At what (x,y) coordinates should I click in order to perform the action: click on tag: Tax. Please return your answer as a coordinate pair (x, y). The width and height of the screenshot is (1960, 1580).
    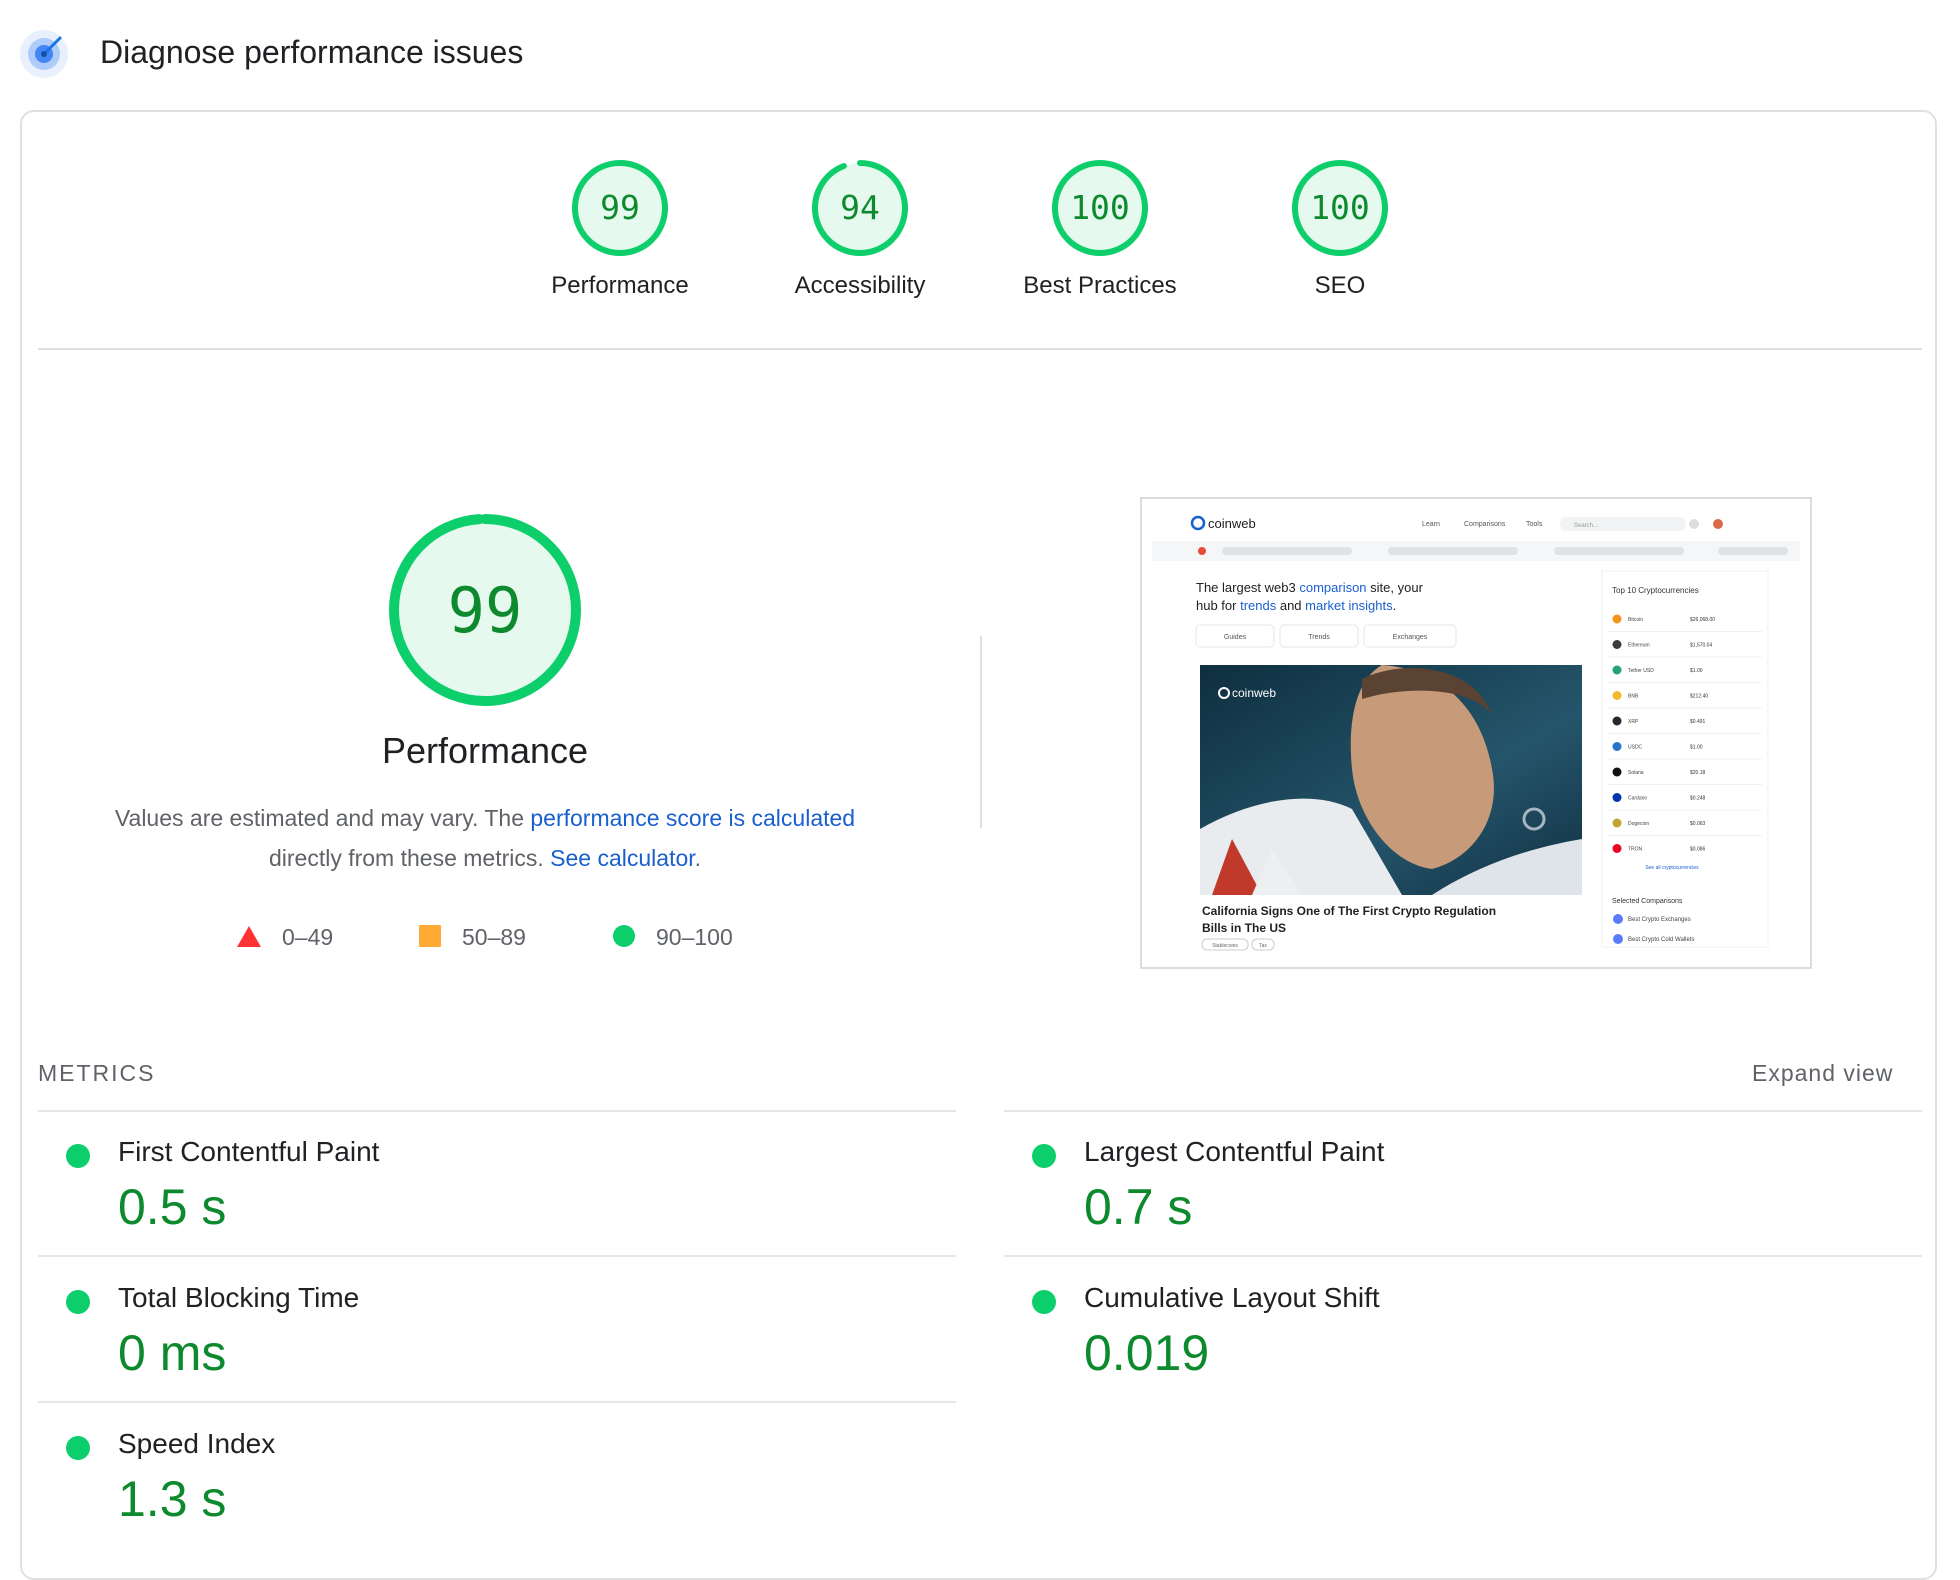
    Looking at the image, I should click on (1263, 946).